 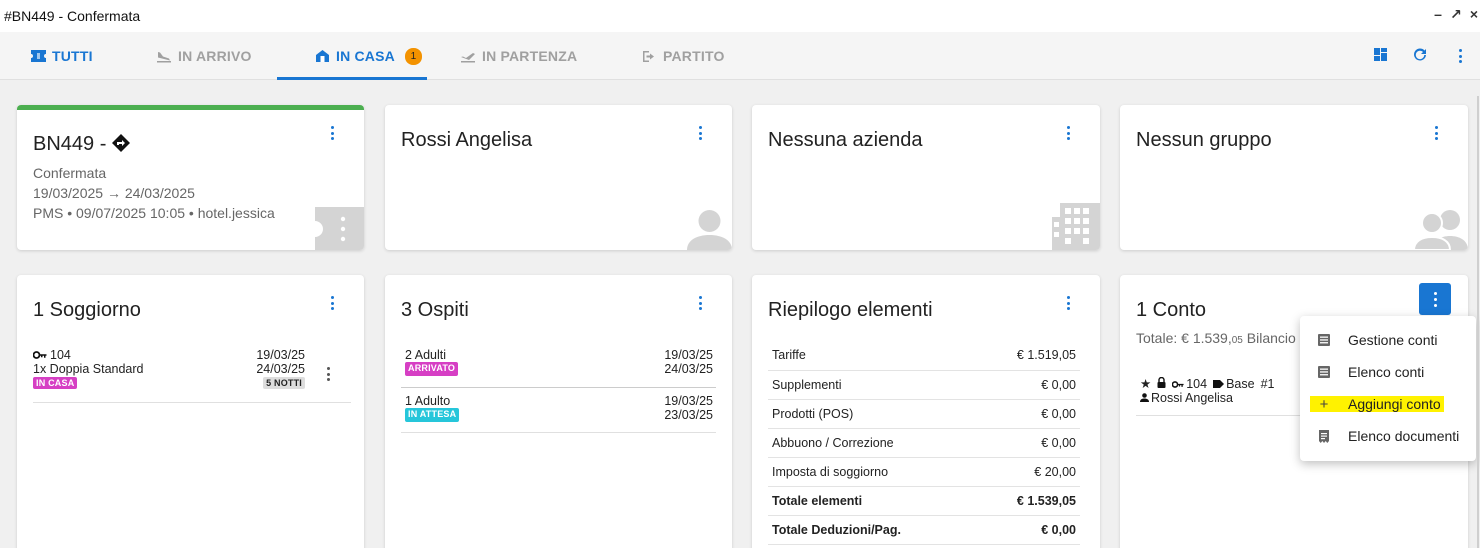 What do you see at coordinates (1267, 383) in the screenshot?
I see `account-number: #1` at bounding box center [1267, 383].